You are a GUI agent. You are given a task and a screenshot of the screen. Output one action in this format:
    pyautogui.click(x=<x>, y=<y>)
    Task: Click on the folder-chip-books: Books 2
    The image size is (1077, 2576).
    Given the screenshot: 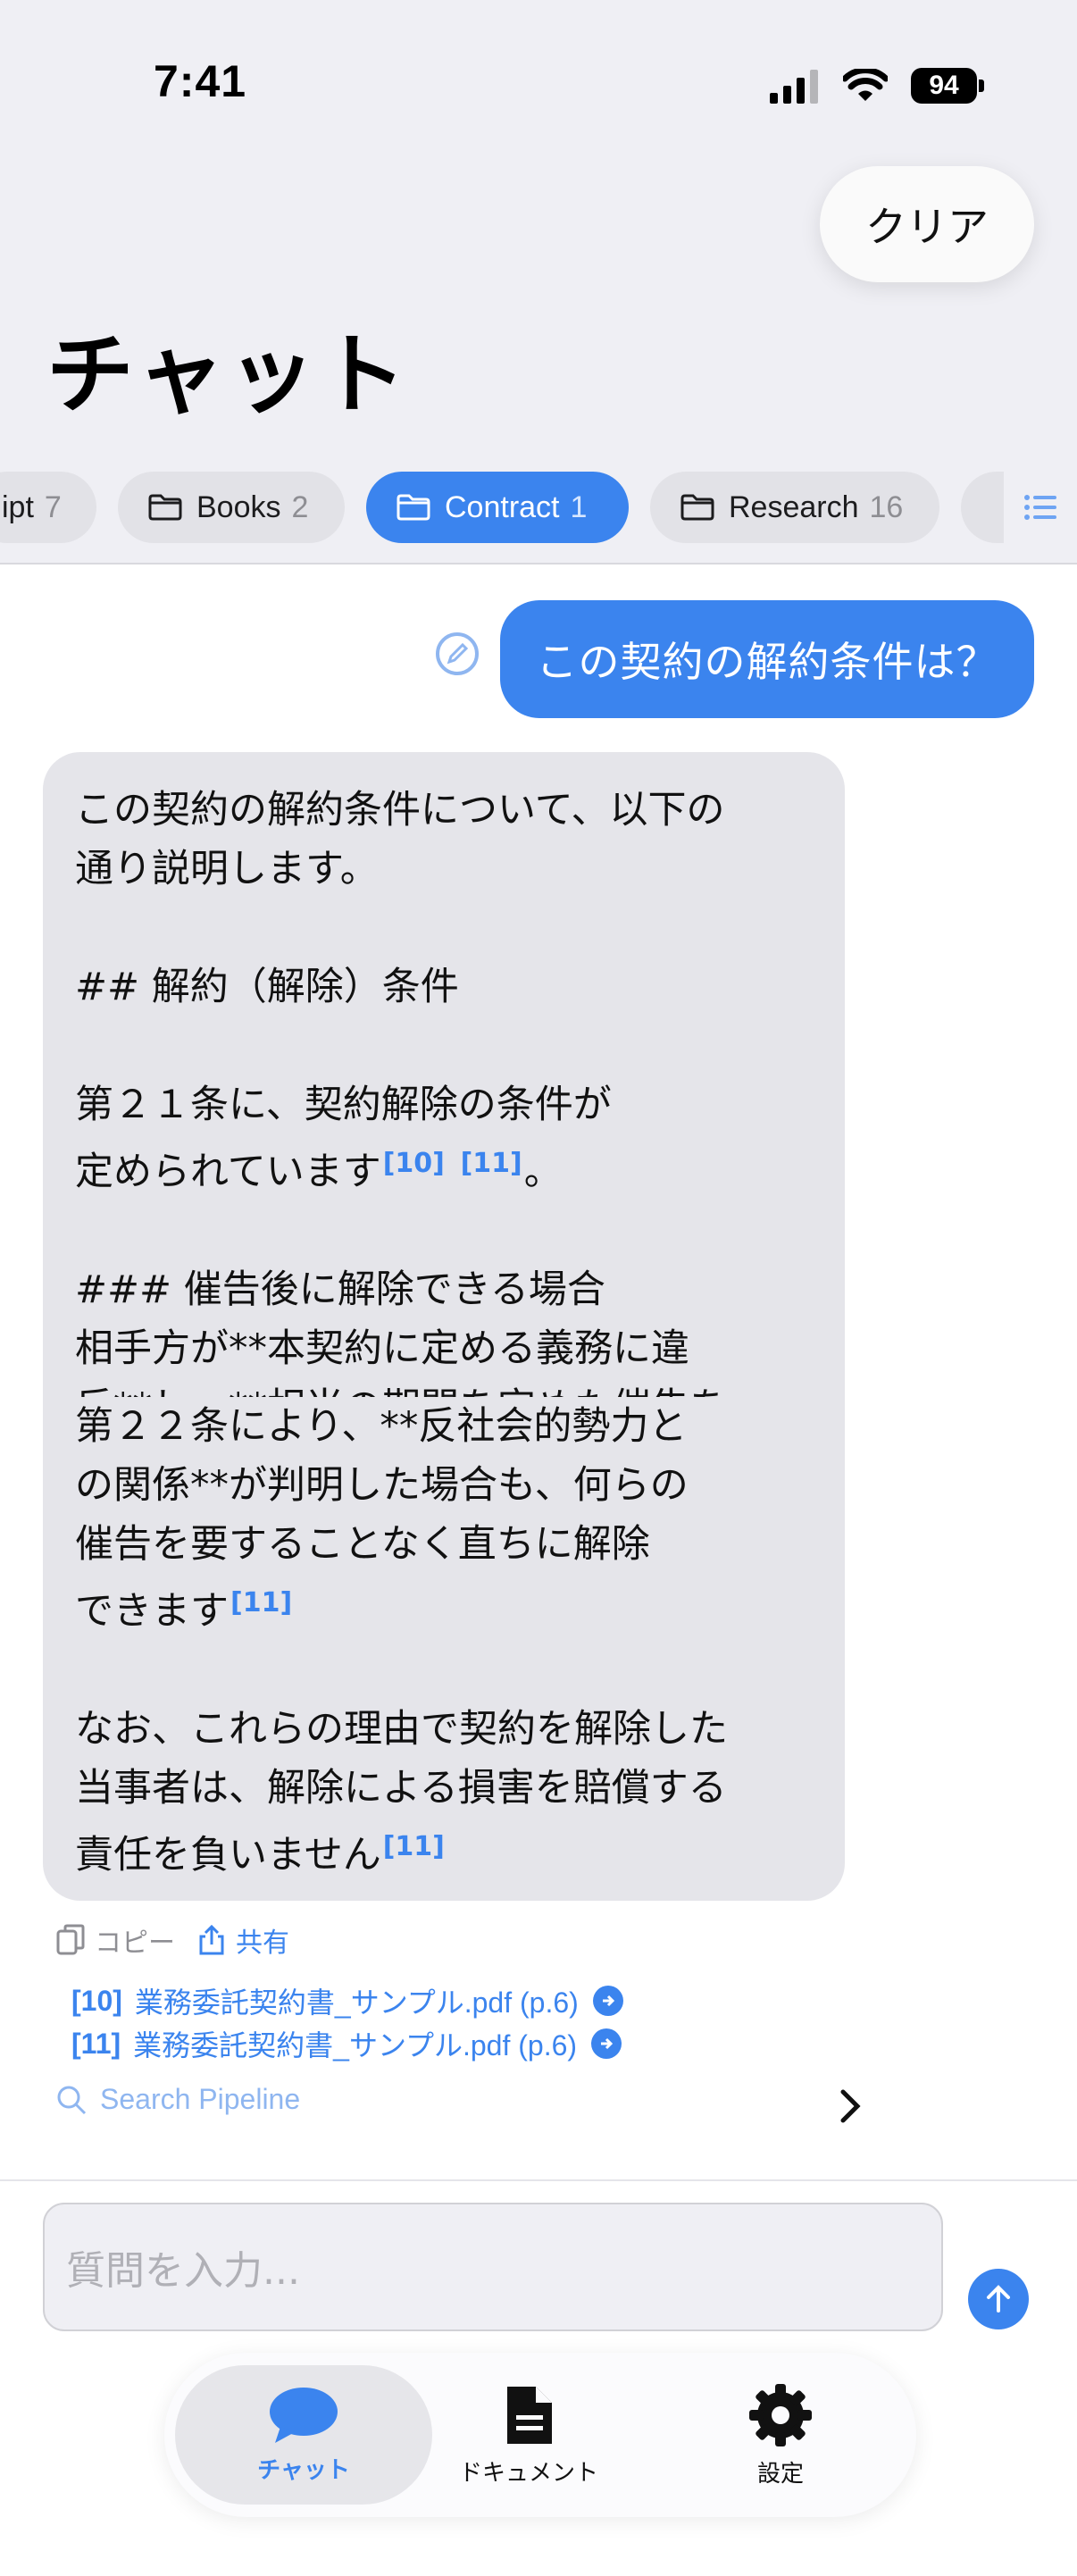 What is the action you would take?
    pyautogui.click(x=231, y=508)
    